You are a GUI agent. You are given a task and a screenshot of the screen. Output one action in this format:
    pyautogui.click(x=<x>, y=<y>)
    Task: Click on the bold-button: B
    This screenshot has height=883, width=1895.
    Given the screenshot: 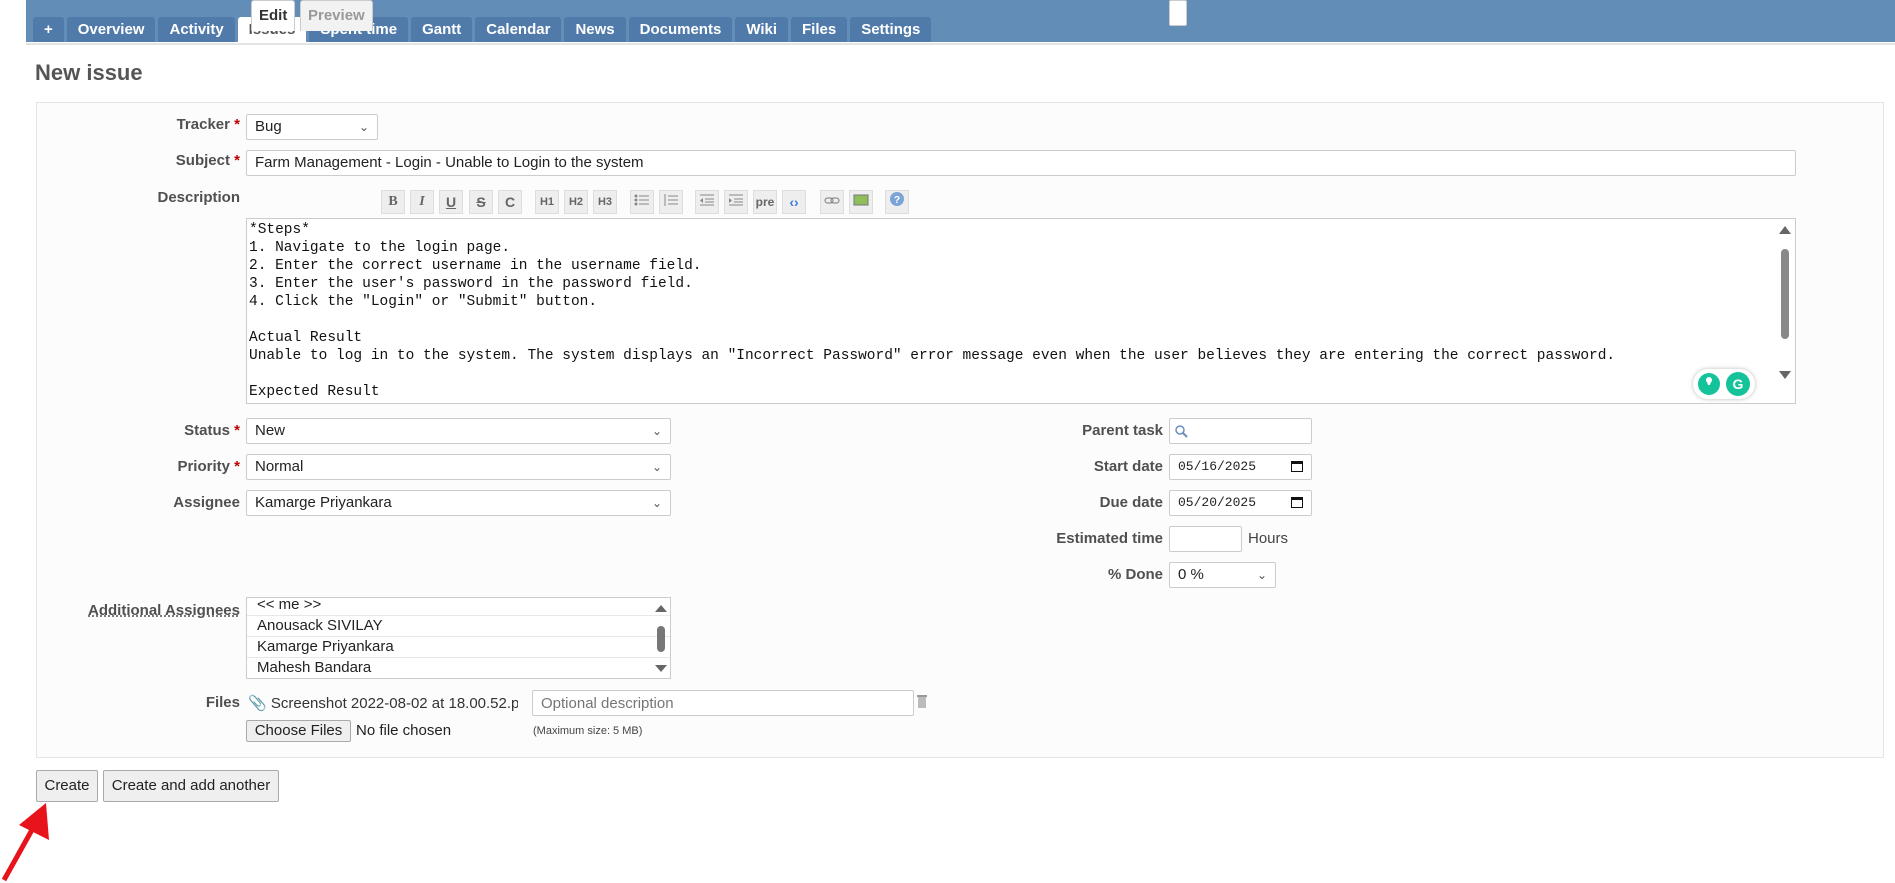 What is the action you would take?
    pyautogui.click(x=393, y=202)
    